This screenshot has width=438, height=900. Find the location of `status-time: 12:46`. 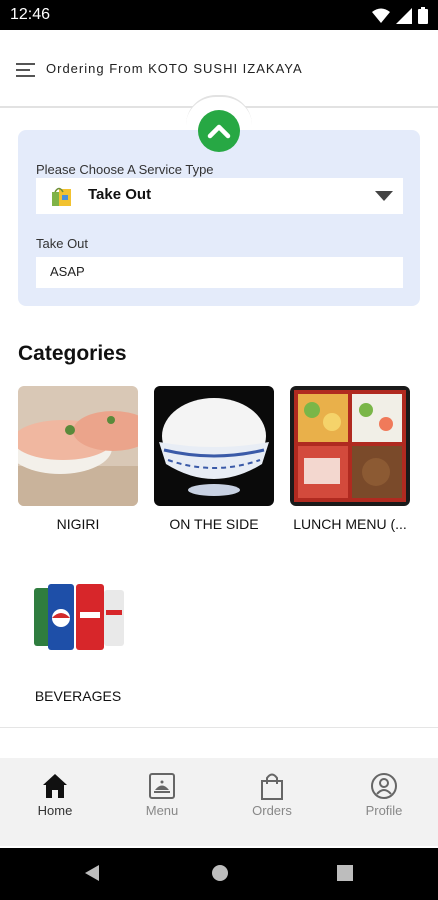

status-time: 12:46 is located at coordinates (30, 14).